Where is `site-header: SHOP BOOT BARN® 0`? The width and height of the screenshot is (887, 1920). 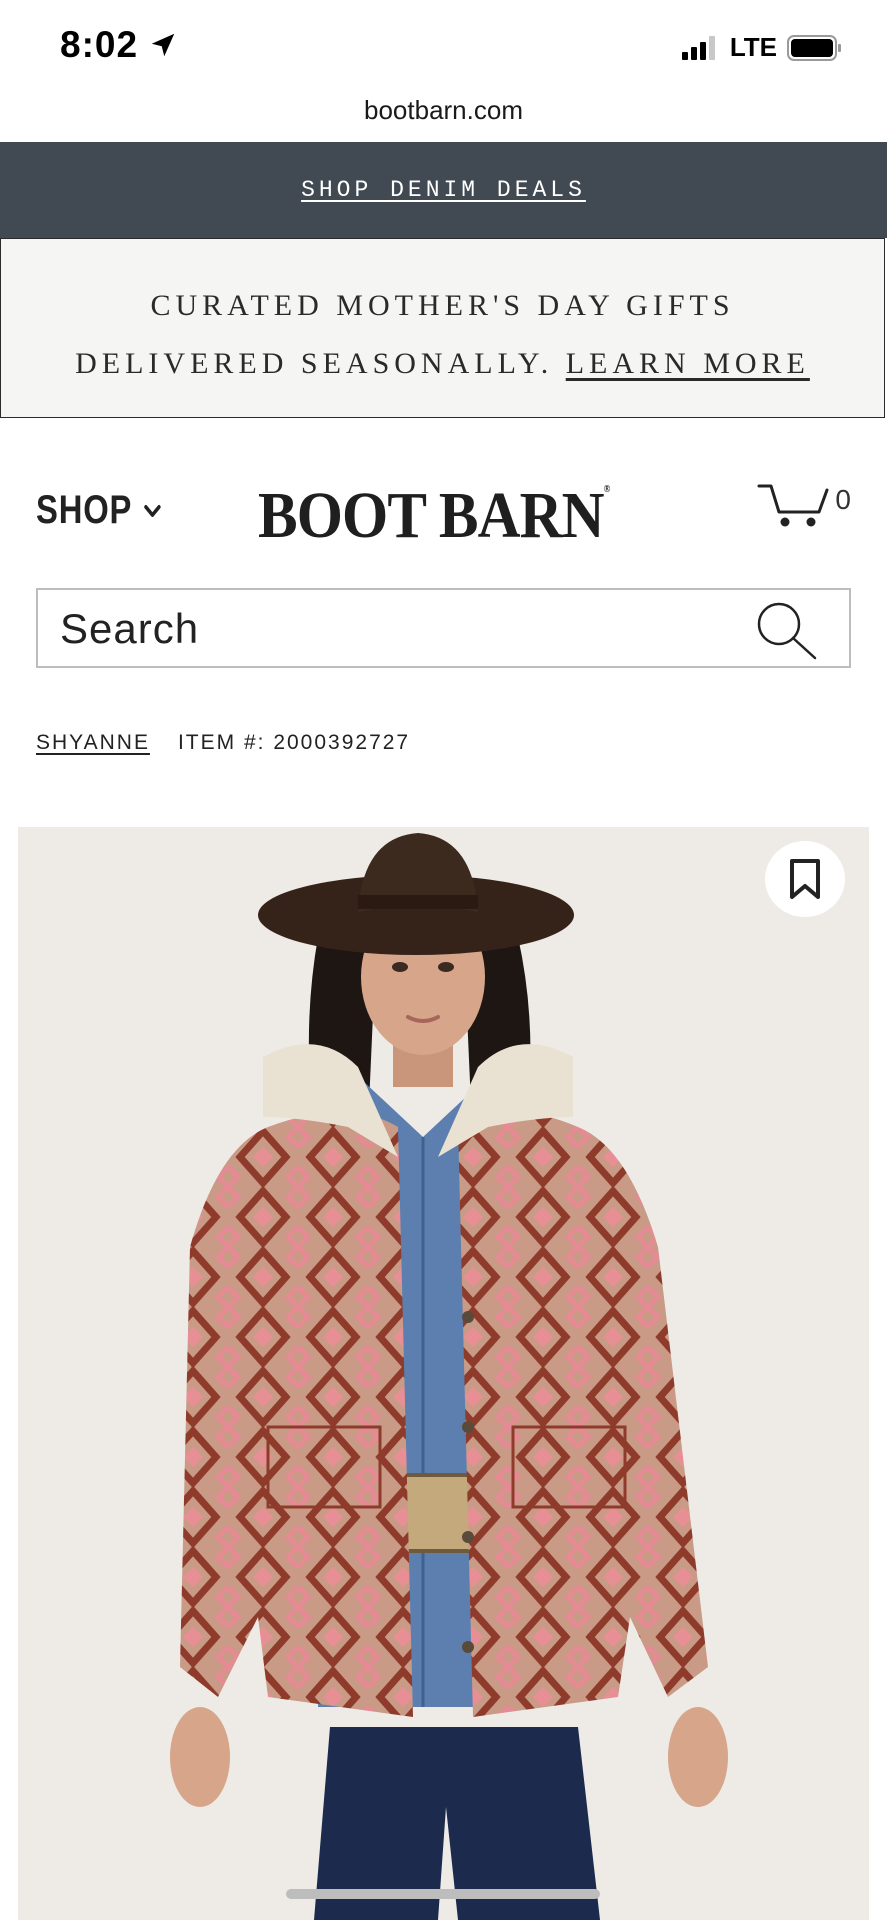
site-header: SHOP BOOT BARN® 0 is located at coordinates (443, 502).